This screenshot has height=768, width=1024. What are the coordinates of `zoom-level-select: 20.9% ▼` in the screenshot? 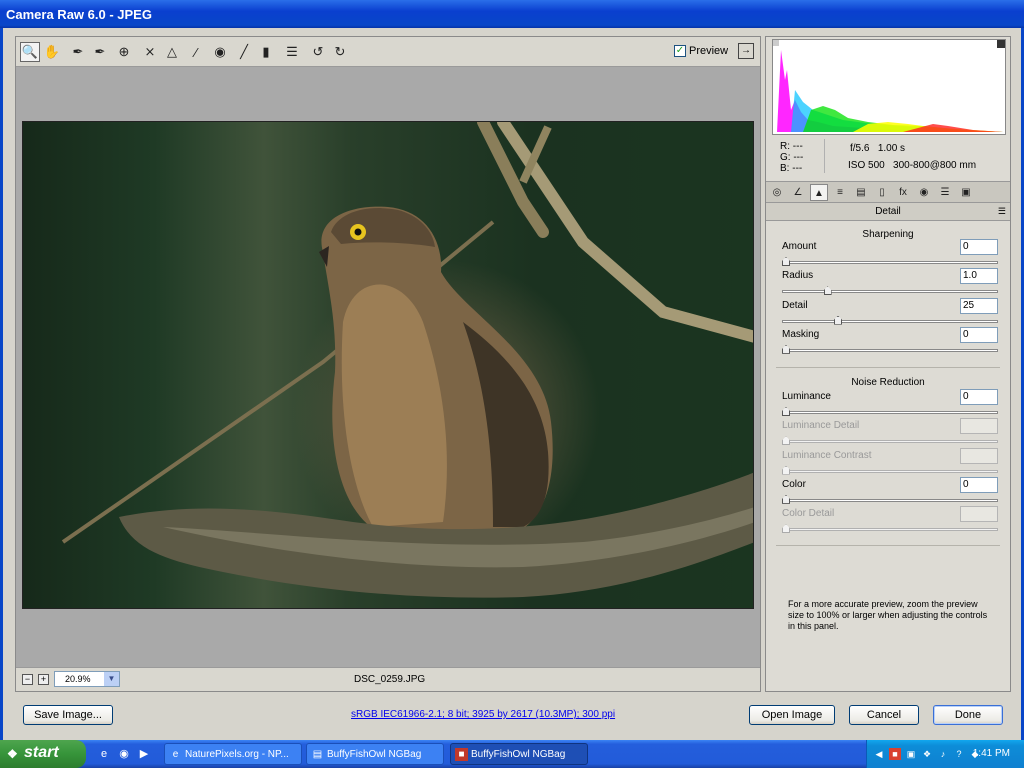 It's located at (87, 679).